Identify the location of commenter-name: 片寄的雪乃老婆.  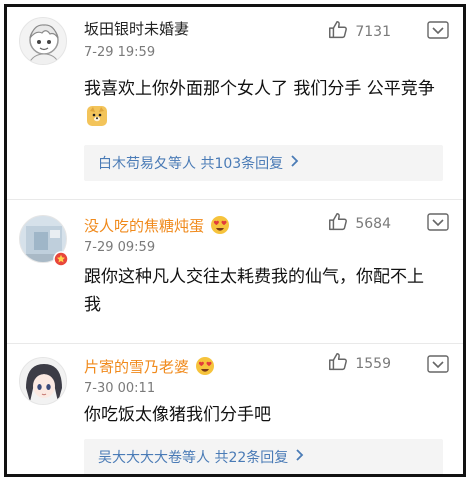
(149, 366).